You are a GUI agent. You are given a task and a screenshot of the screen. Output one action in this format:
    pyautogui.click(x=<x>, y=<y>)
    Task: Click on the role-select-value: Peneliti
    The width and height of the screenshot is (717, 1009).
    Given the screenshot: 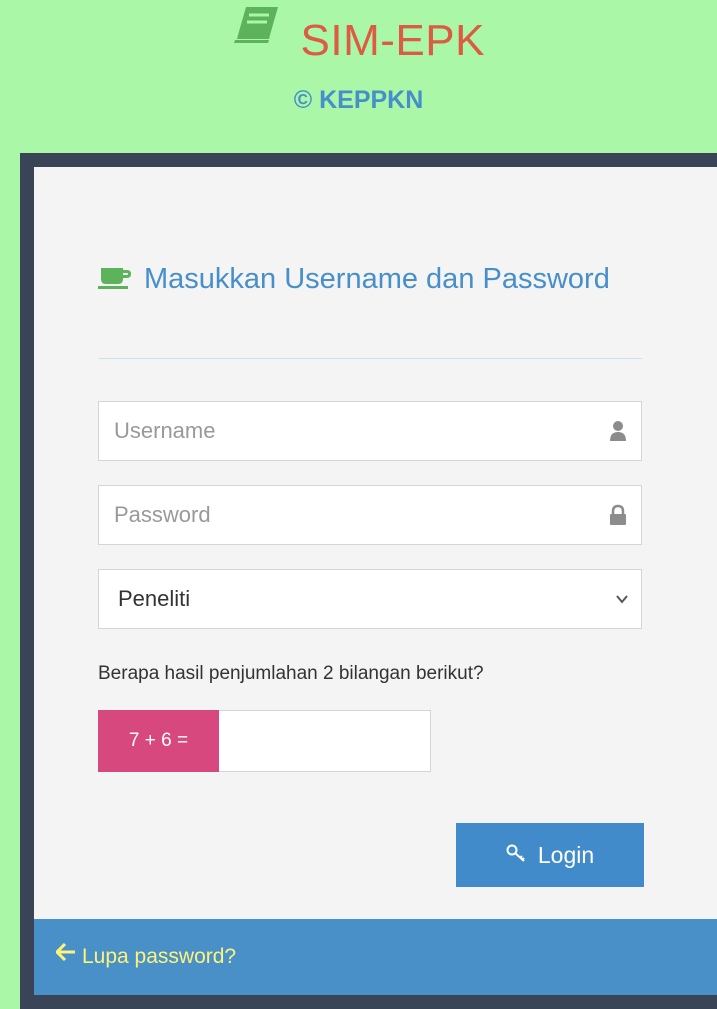 What is the action you would take?
    pyautogui.click(x=154, y=598)
    